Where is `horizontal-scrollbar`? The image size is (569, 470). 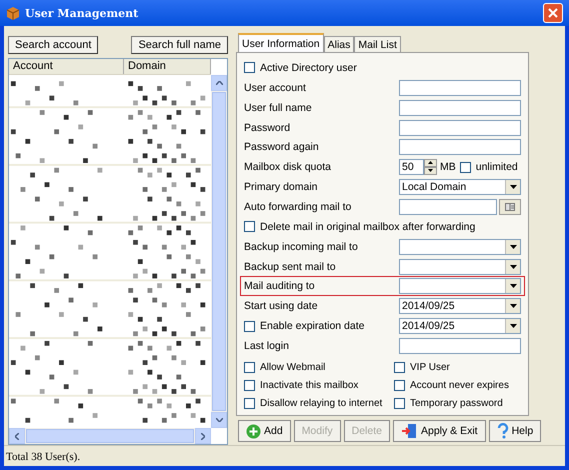
horizontal-scrollbar is located at coordinates (110, 436).